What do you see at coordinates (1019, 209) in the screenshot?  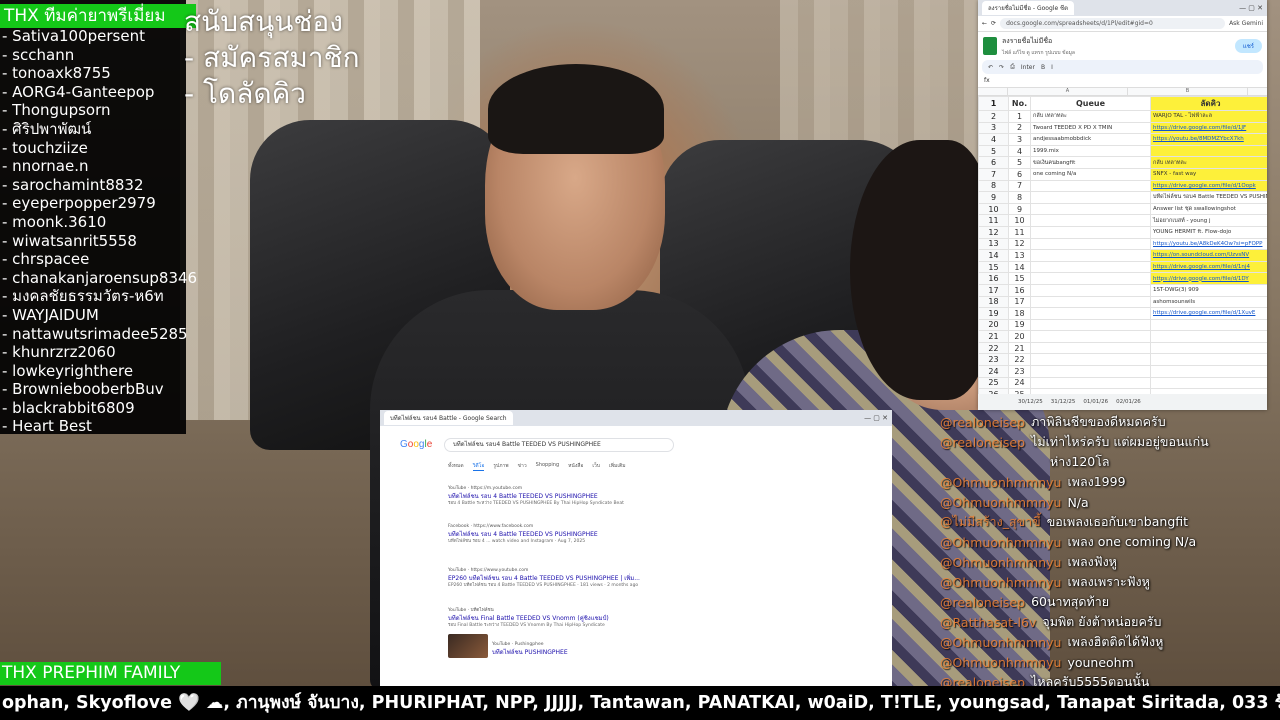 I see `cell-no: 9` at bounding box center [1019, 209].